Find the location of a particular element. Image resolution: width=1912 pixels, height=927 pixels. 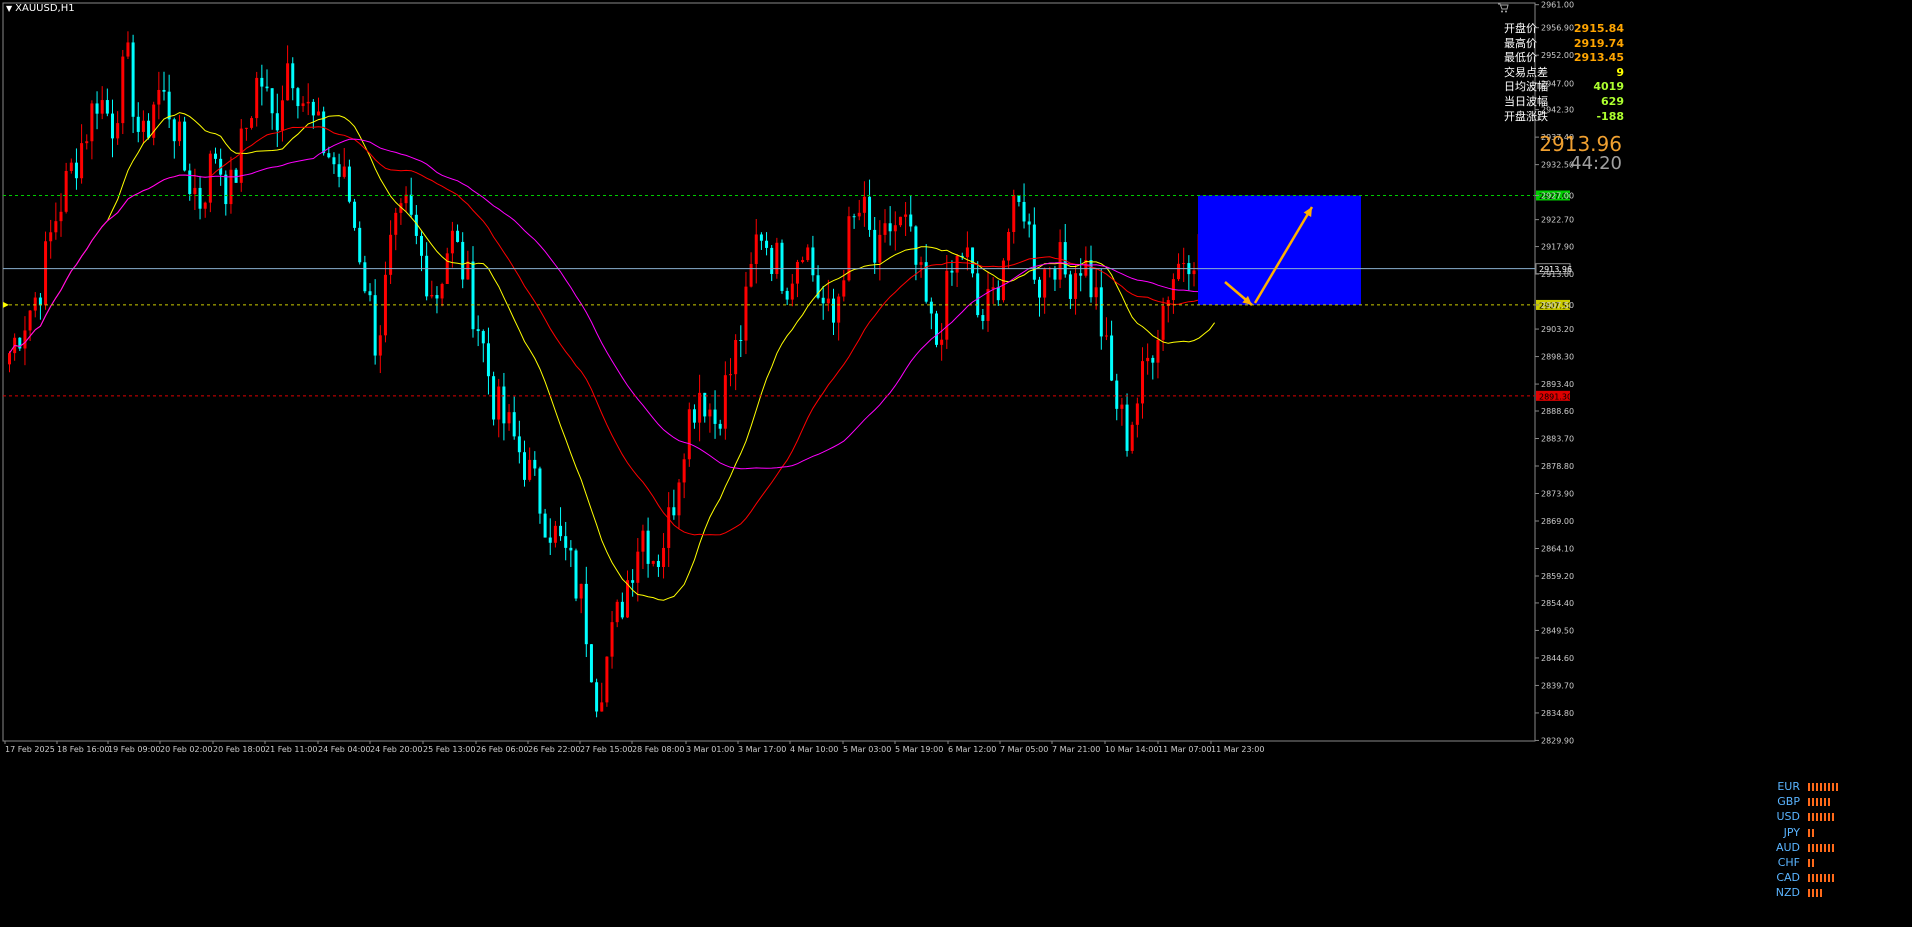

info-label: 开盘价 is located at coordinates (1520, 28).